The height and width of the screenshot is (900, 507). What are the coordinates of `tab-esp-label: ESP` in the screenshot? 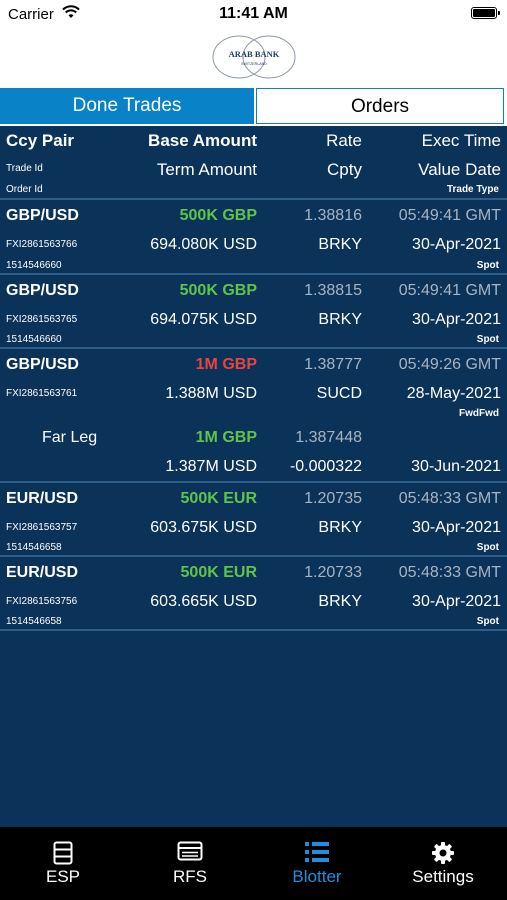 It's located at (63, 876).